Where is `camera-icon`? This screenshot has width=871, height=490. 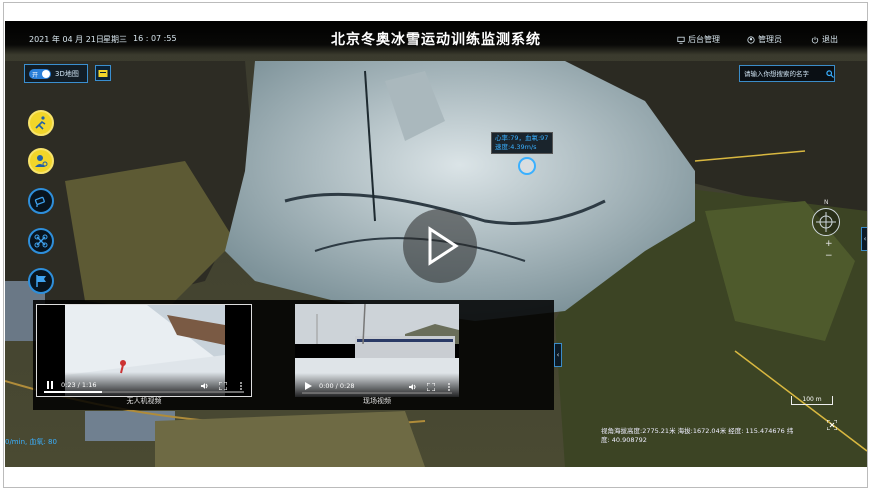
camera-icon is located at coordinates (39, 201).